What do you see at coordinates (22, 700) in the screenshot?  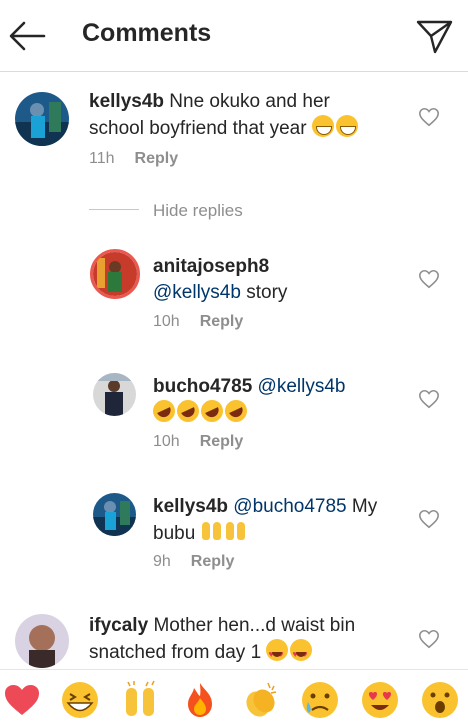 I see `red-heart-icon` at bounding box center [22, 700].